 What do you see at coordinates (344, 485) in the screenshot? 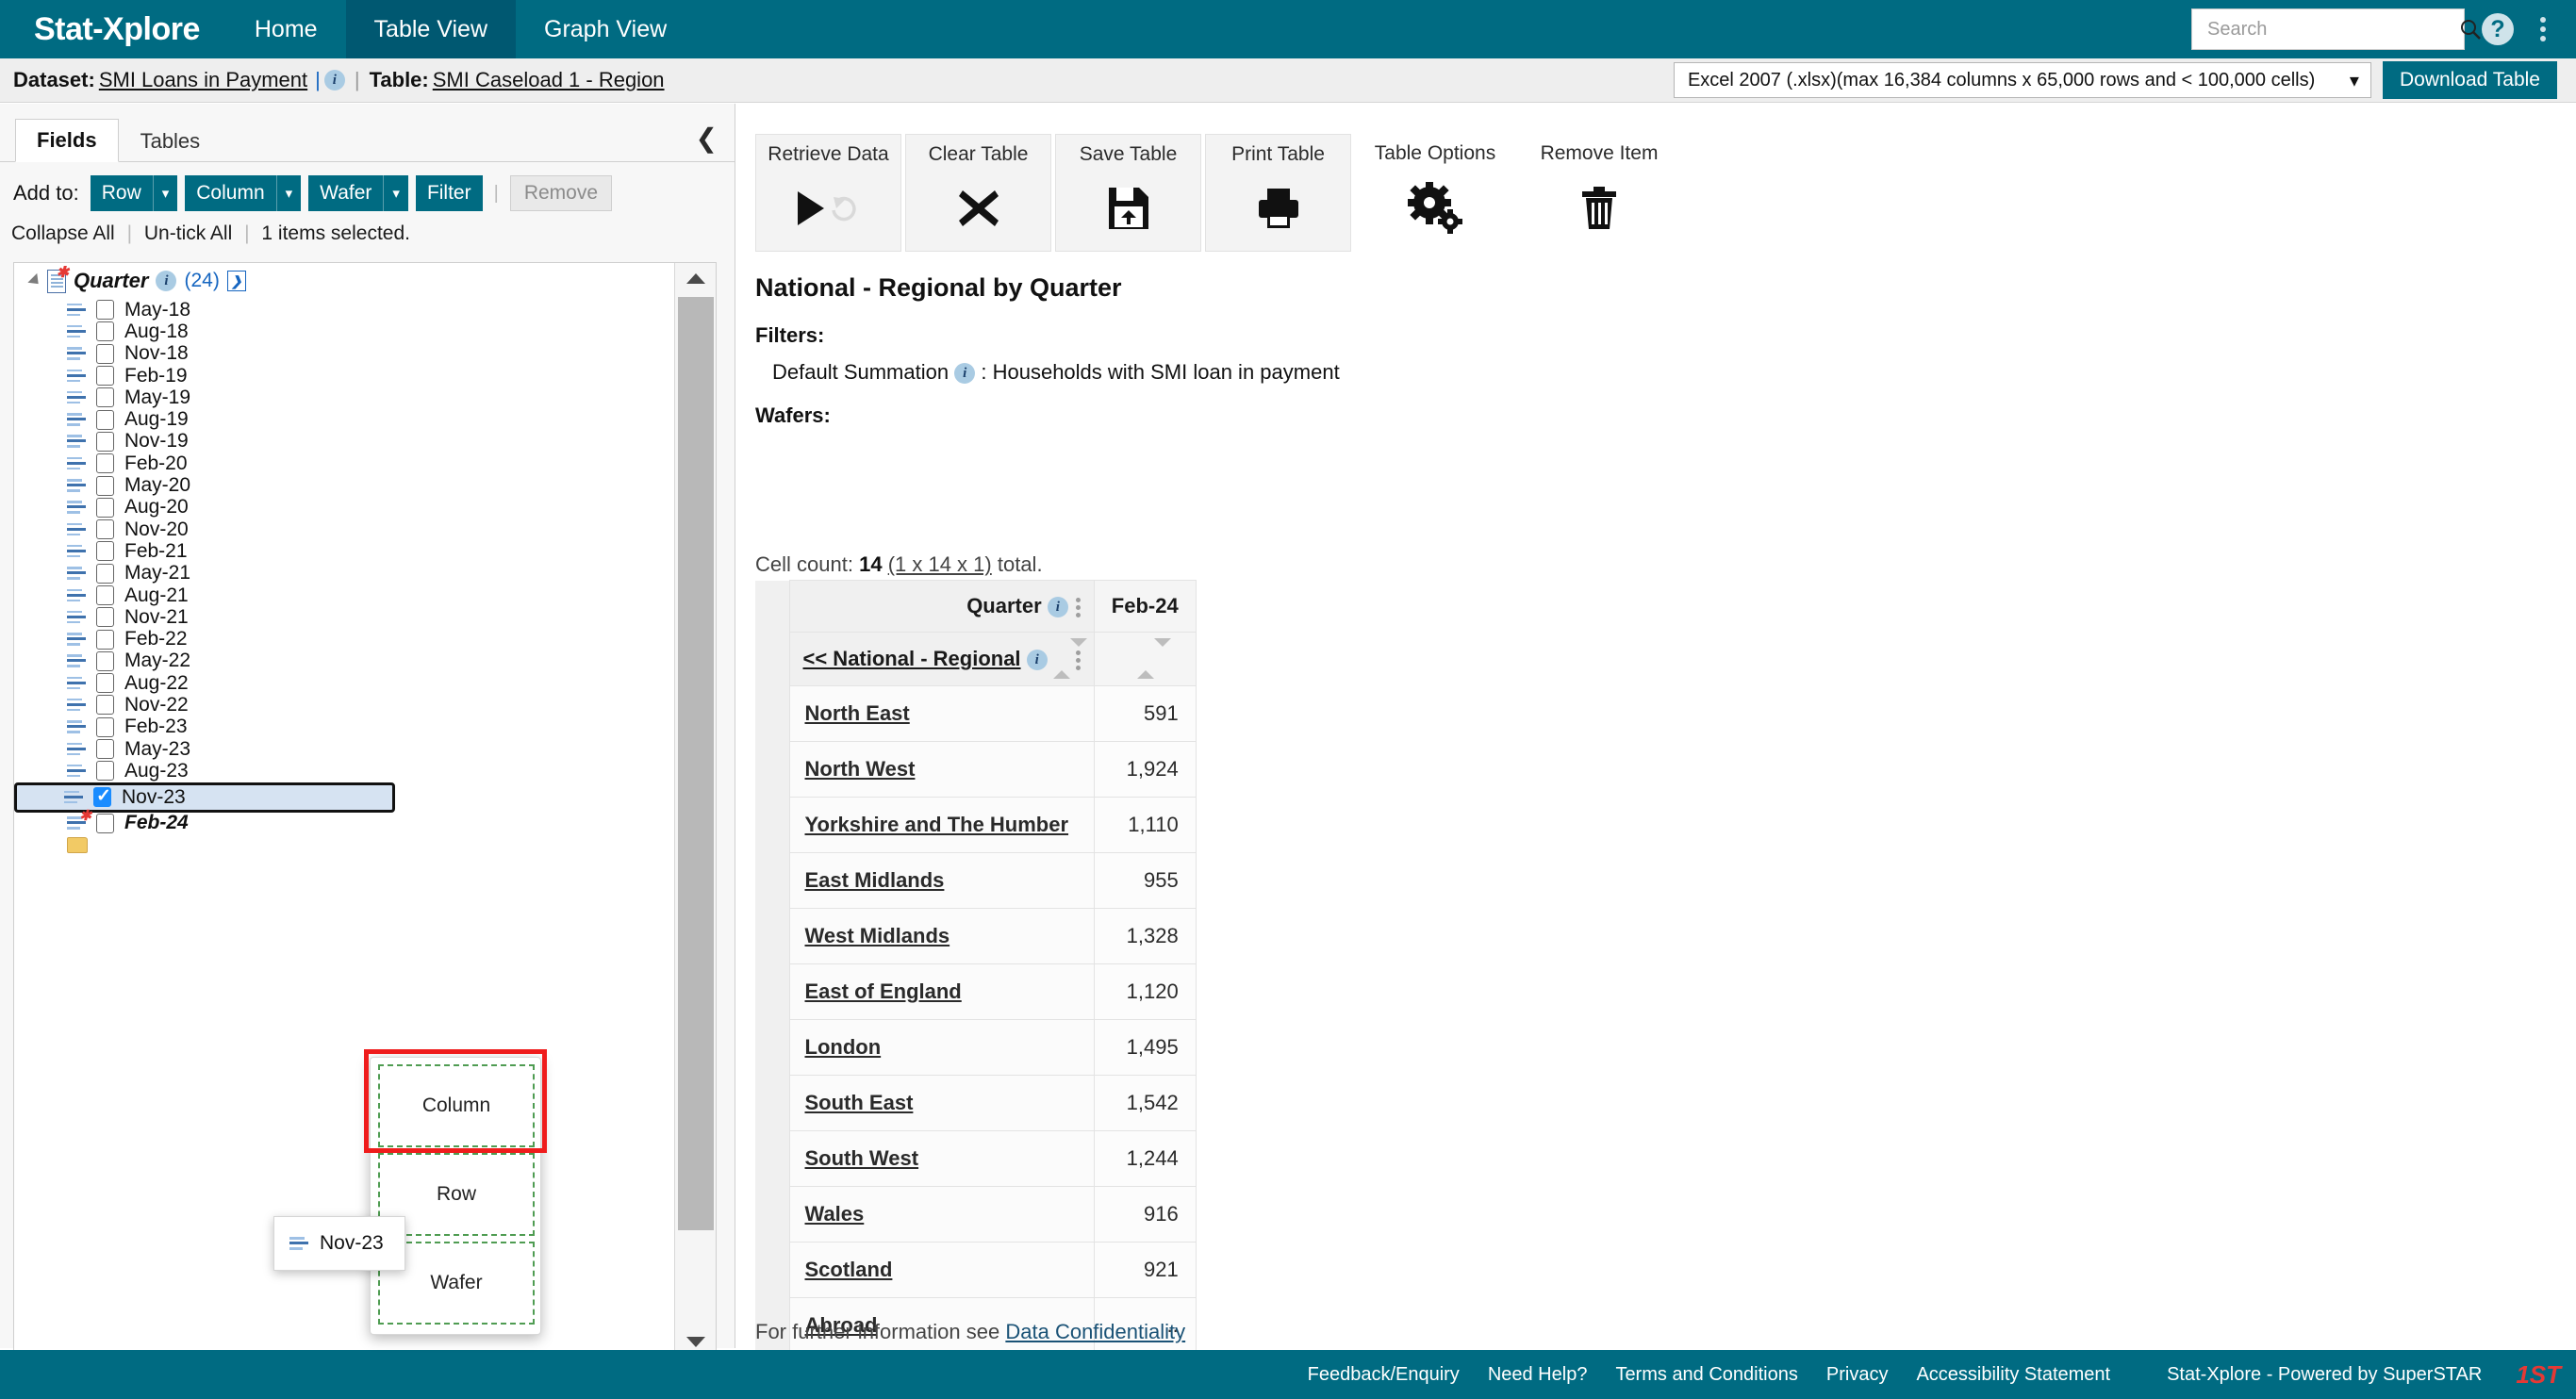
I see `tree-item-may-20: May-20` at bounding box center [344, 485].